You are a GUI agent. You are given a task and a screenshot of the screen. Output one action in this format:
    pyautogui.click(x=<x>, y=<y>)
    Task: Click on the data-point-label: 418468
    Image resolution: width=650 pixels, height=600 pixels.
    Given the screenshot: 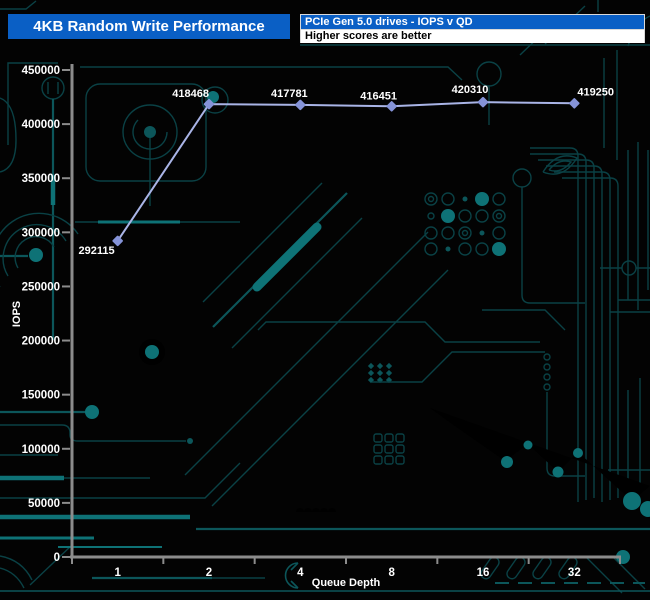 What is the action you would take?
    pyautogui.click(x=190, y=94)
    